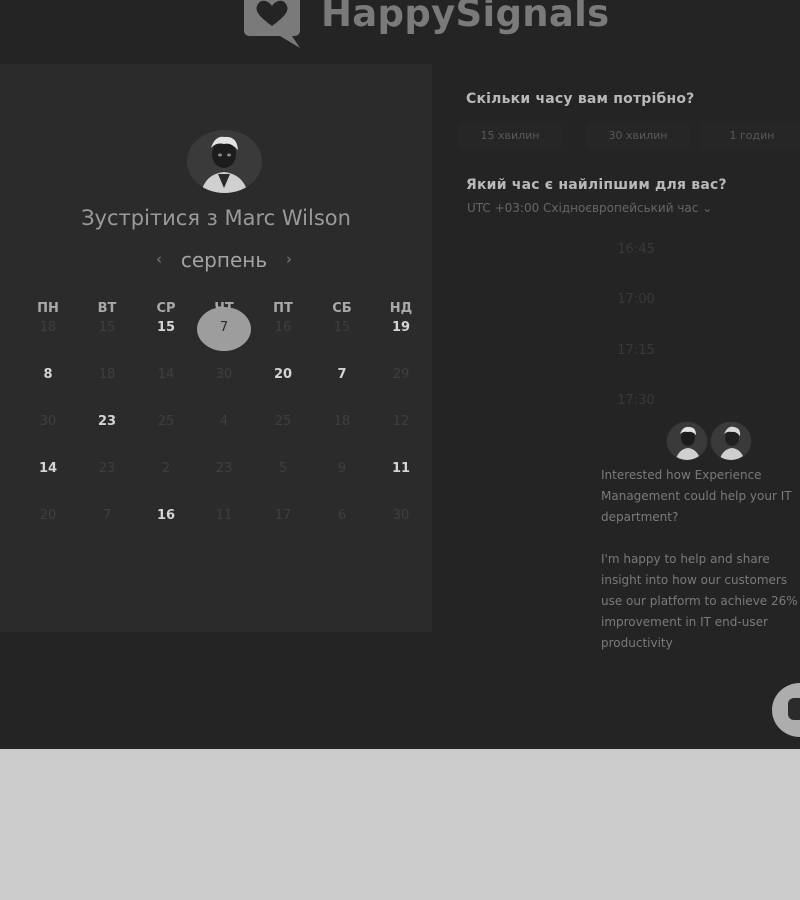 This screenshot has height=900, width=800. What do you see at coordinates (636, 351) in the screenshot?
I see `time-slot: 17:15` at bounding box center [636, 351].